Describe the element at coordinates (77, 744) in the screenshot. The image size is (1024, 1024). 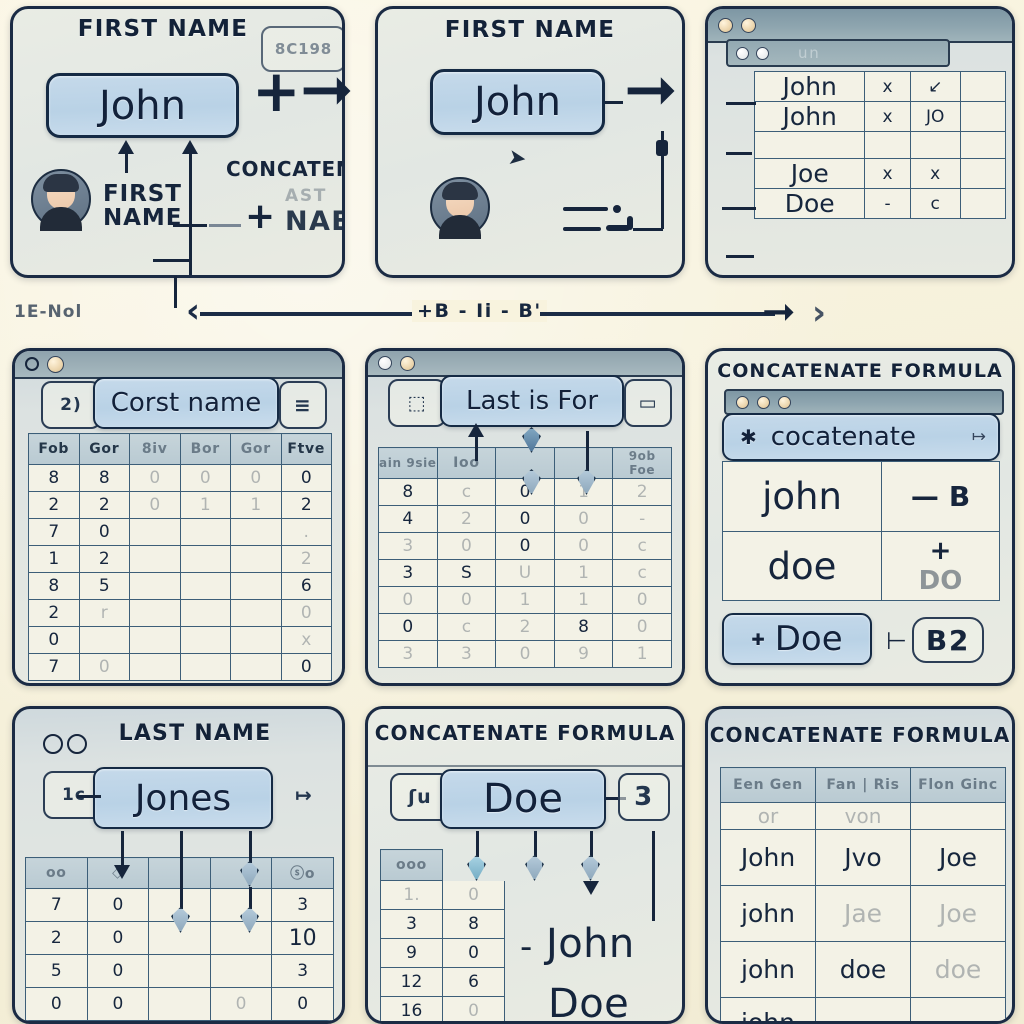
I see `window-dot-minimize` at that location.